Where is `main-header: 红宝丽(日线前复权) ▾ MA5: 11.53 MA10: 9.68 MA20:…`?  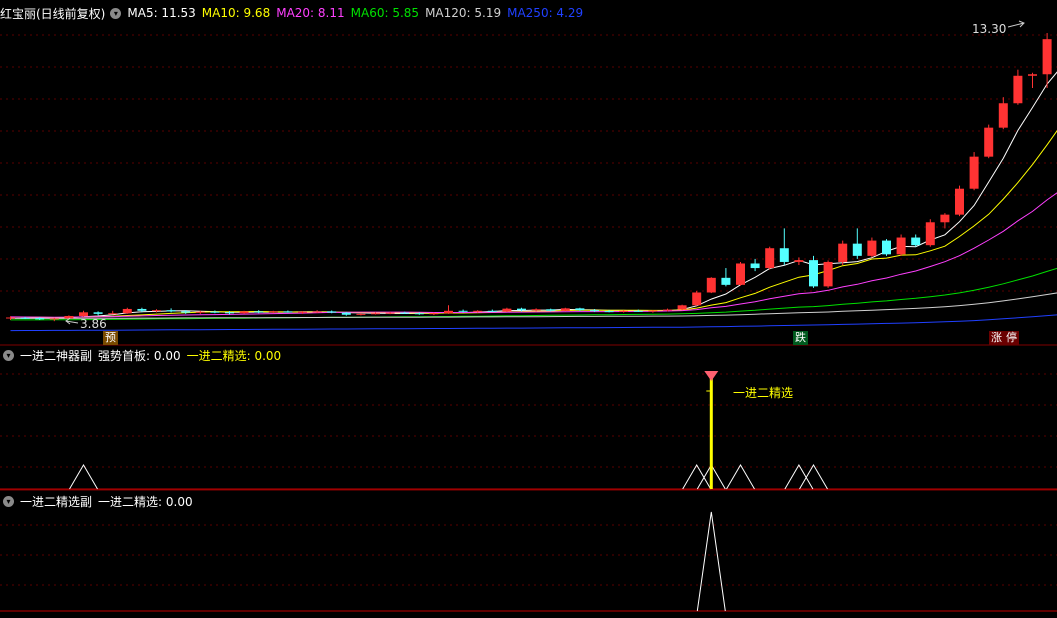
main-header: 红宝丽(日线前复权) ▾ MA5: 11.53 MA10: 9.68 MA20:… is located at coordinates (294, 13).